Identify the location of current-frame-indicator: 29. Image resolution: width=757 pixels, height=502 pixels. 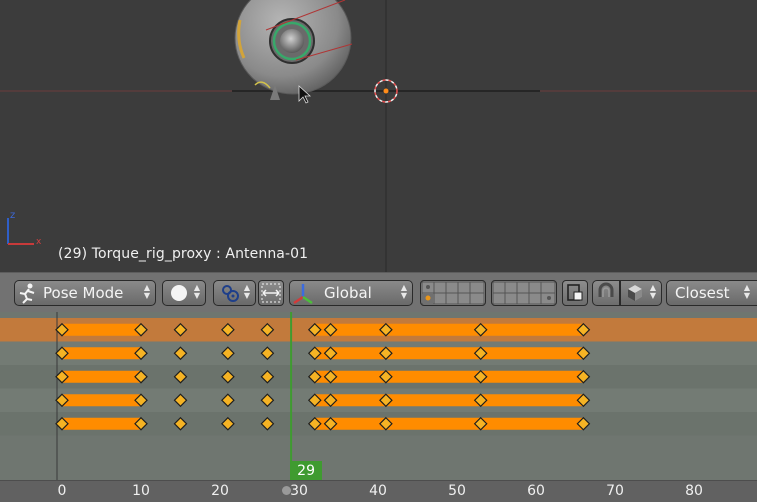
(306, 470).